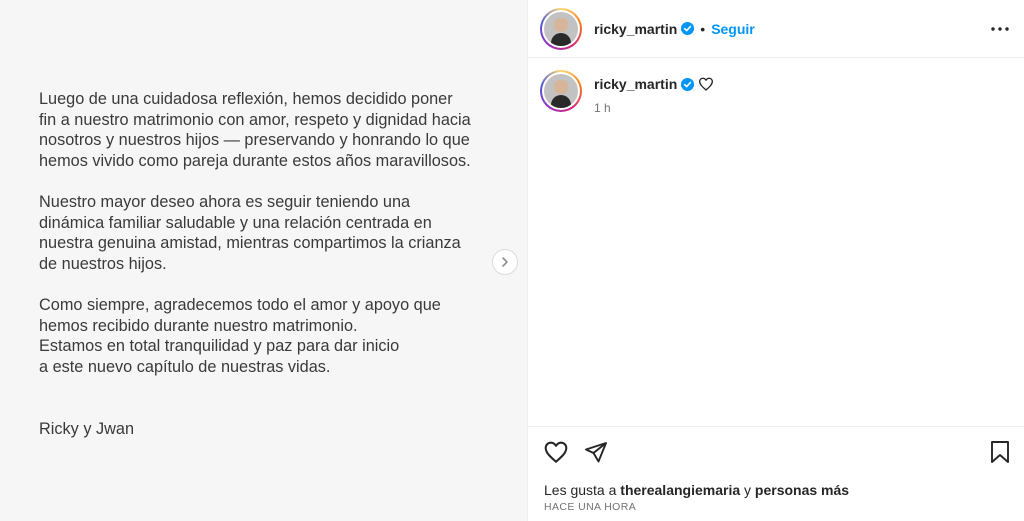 The height and width of the screenshot is (521, 1024). Describe the element at coordinates (185, 366) in the screenshot. I see `text-line: a este nuevo capítulo de nuestras vidas.` at that location.